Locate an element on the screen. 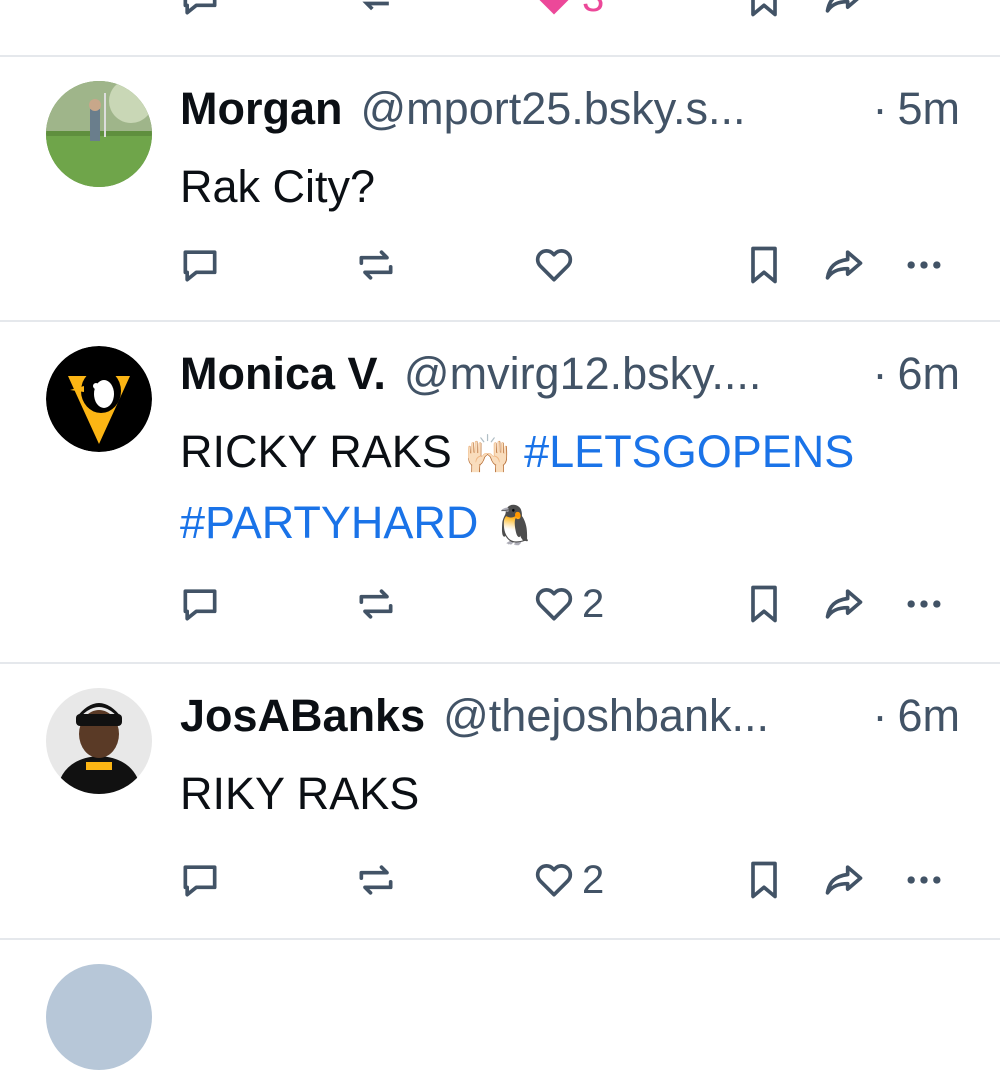 Image resolution: width=1000 pixels, height=1070 pixels. post-text-content: RICKY RAKS is located at coordinates (316, 451).